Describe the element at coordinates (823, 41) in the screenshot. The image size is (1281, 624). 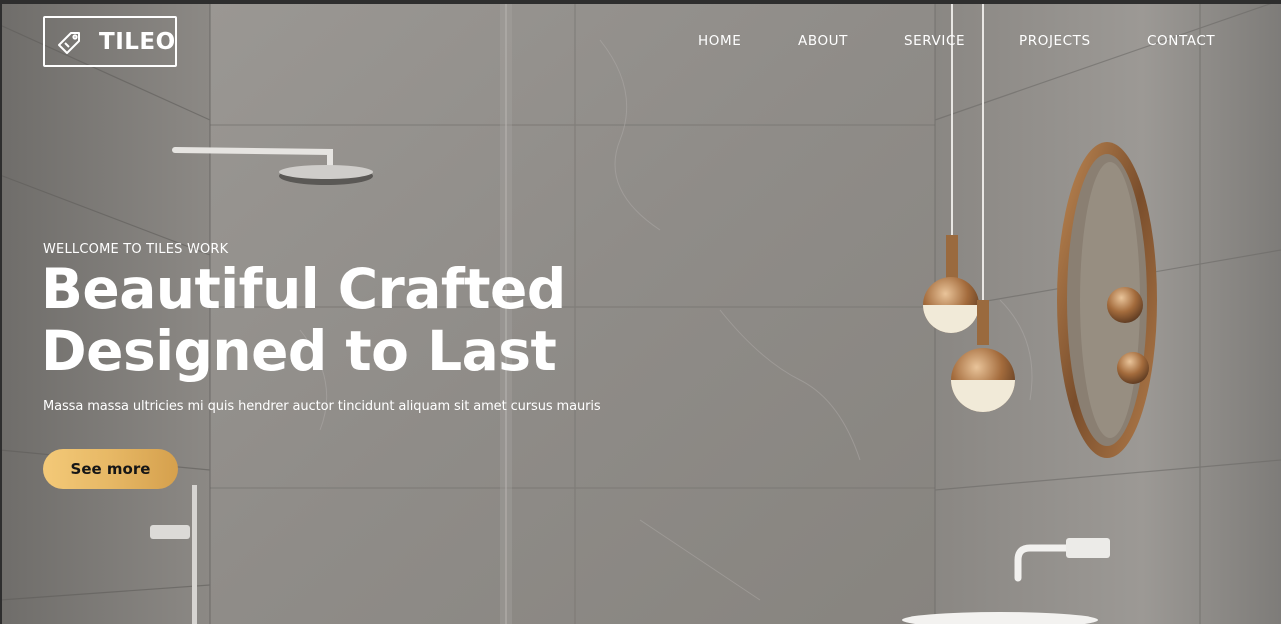
I see `nav-about: ABOUT` at that location.